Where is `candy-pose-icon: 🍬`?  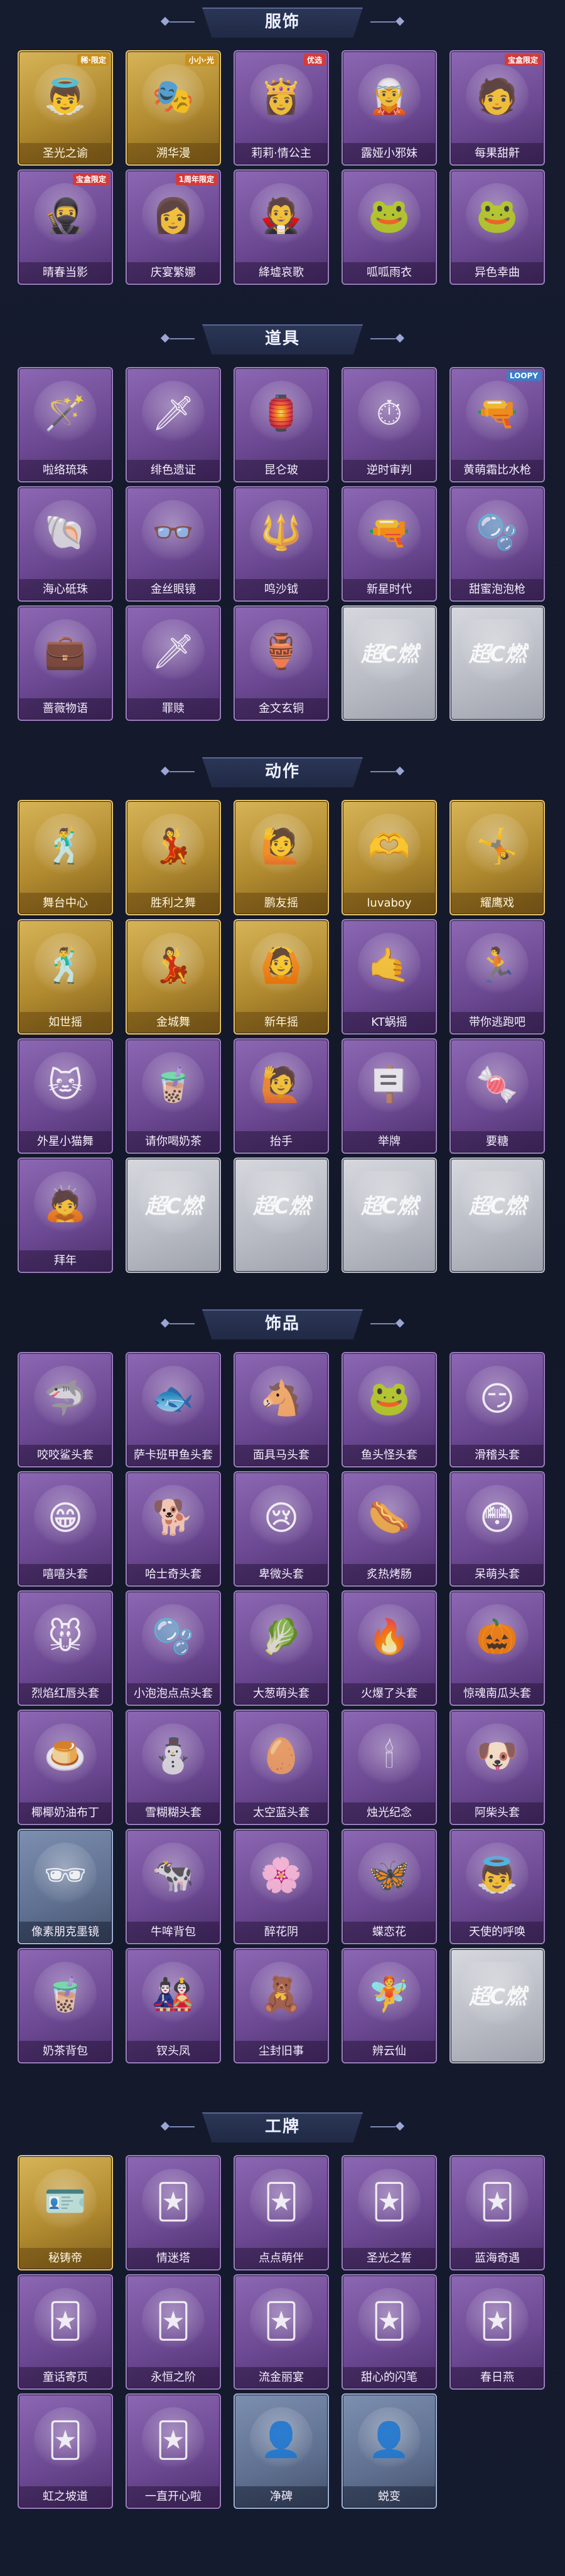 candy-pose-icon: 🍬 is located at coordinates (497, 1084).